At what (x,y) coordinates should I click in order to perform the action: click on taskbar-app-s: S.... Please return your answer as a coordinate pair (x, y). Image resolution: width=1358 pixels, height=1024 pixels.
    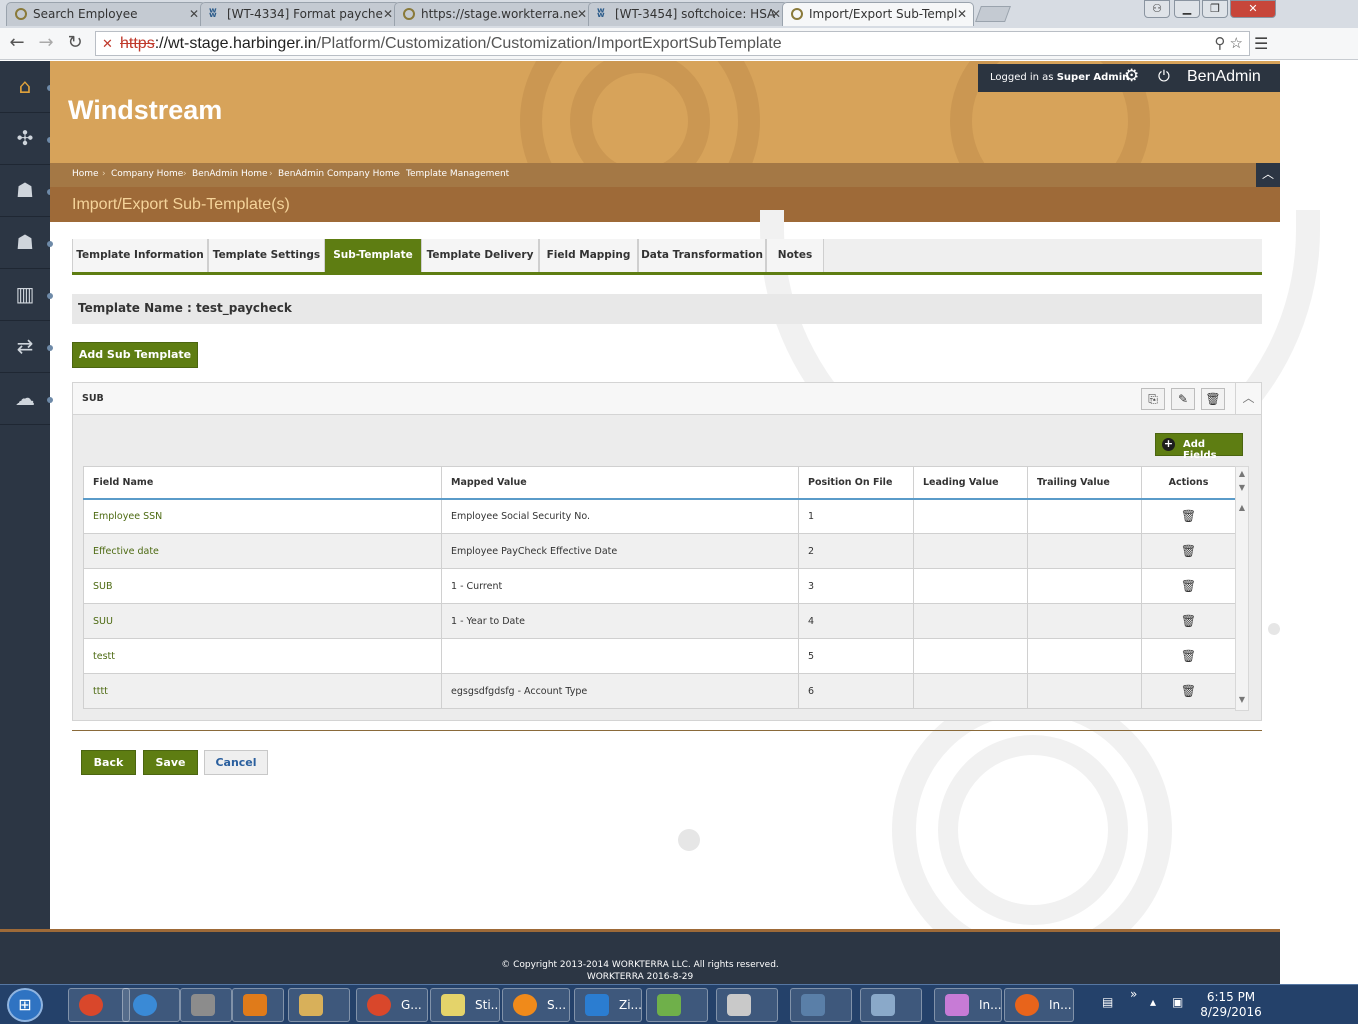
    Looking at the image, I should click on (536, 1005).